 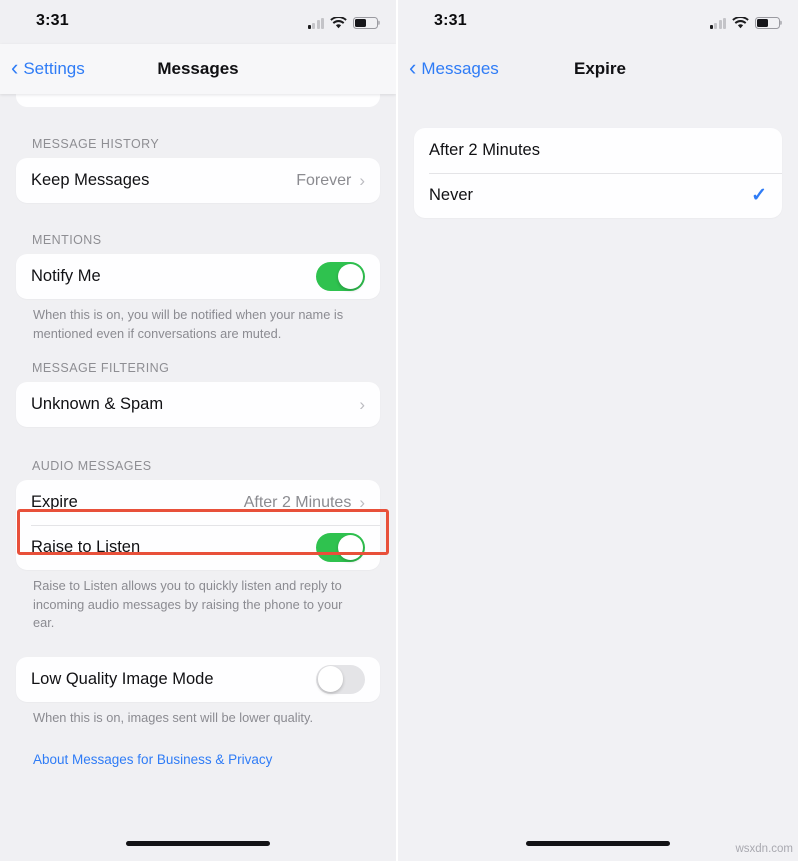 I want to click on card-expire-options: After 2 Minutes Never ✓, so click(x=598, y=173).